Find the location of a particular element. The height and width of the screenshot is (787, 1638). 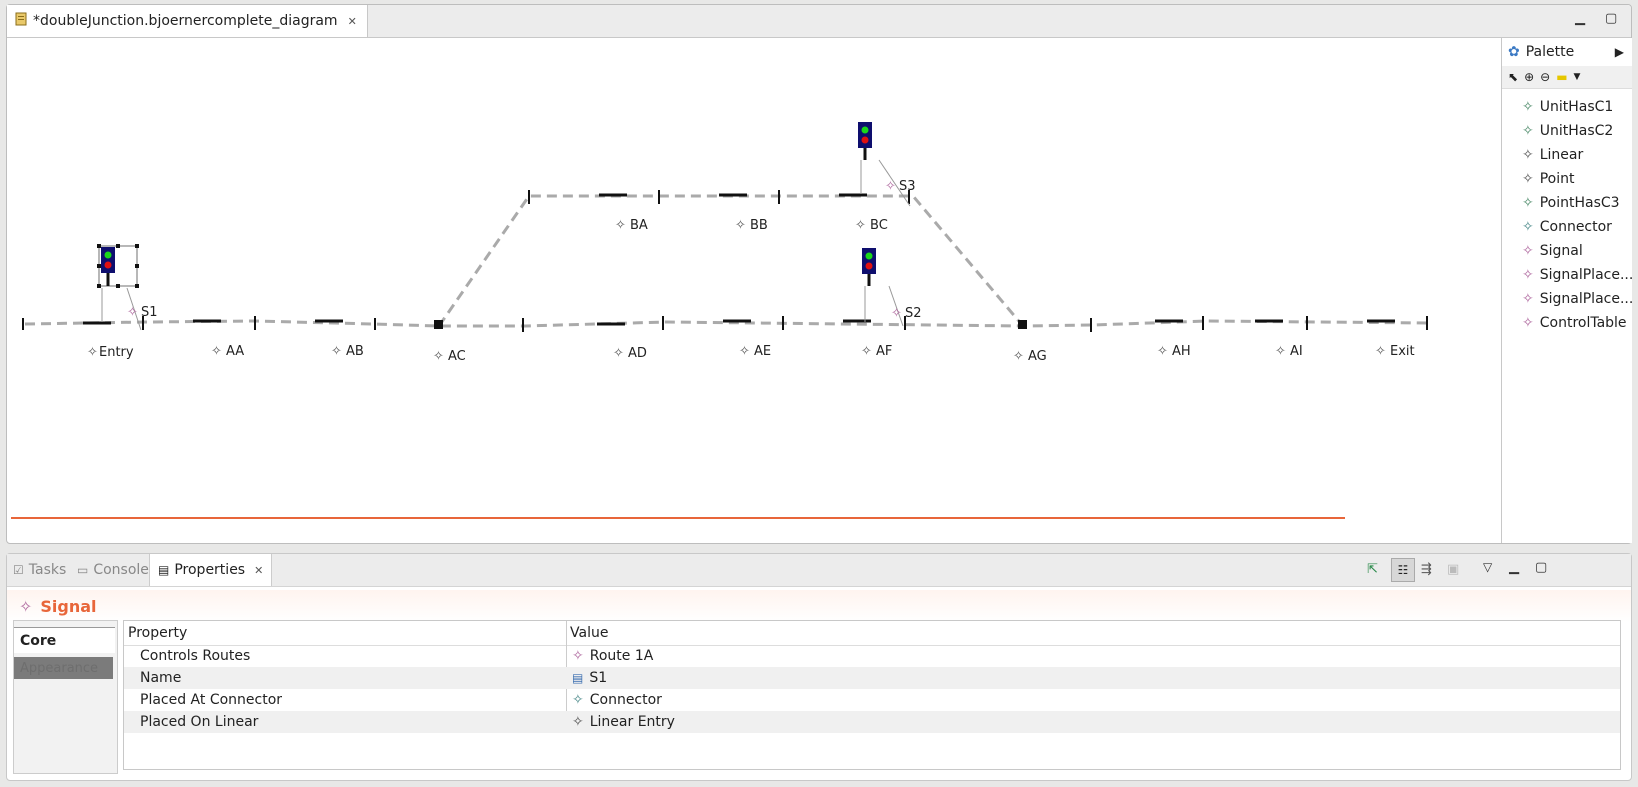

zoom-in-icon: ⊕ is located at coordinates (1529, 77).